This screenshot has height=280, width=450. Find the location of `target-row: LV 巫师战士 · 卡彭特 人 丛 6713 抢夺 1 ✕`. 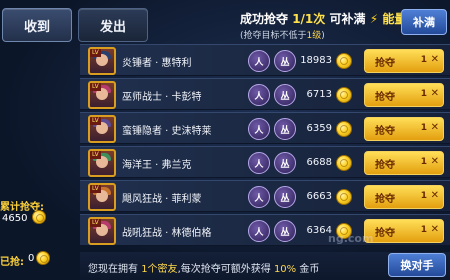

target-row: LV 巫师战士 · 卡彭特 人 丛 6713 抢夺 1 ✕ is located at coordinates (265, 94).